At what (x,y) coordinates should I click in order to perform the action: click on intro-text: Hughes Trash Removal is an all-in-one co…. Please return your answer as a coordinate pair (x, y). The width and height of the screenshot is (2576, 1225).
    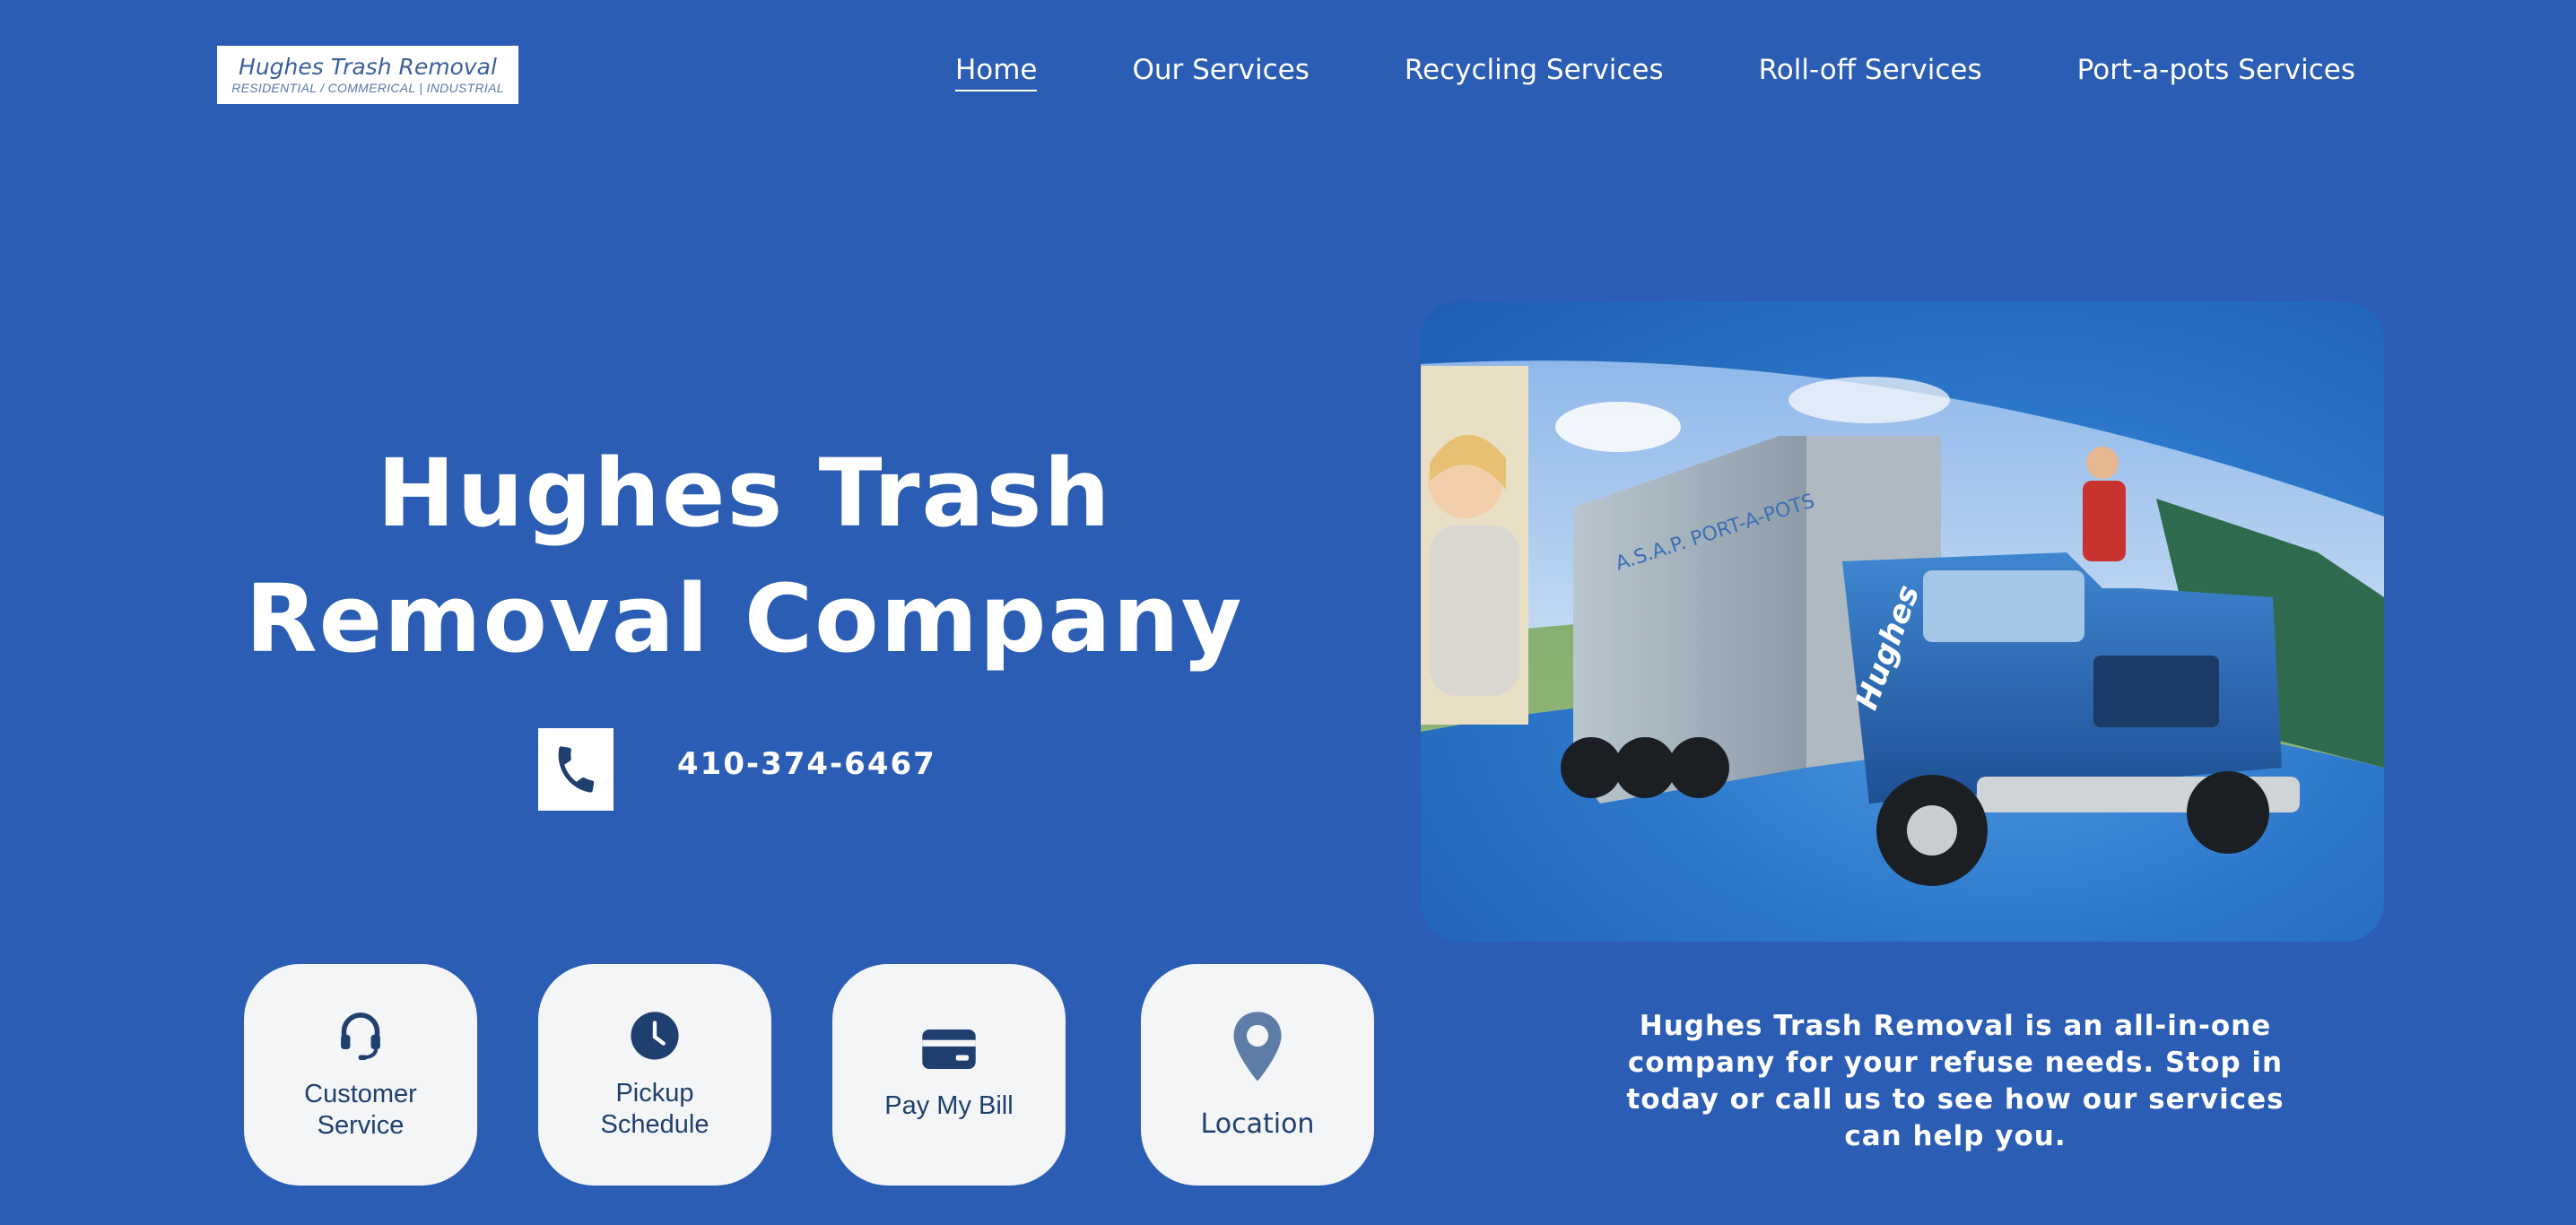
    Looking at the image, I should click on (1955, 1081).